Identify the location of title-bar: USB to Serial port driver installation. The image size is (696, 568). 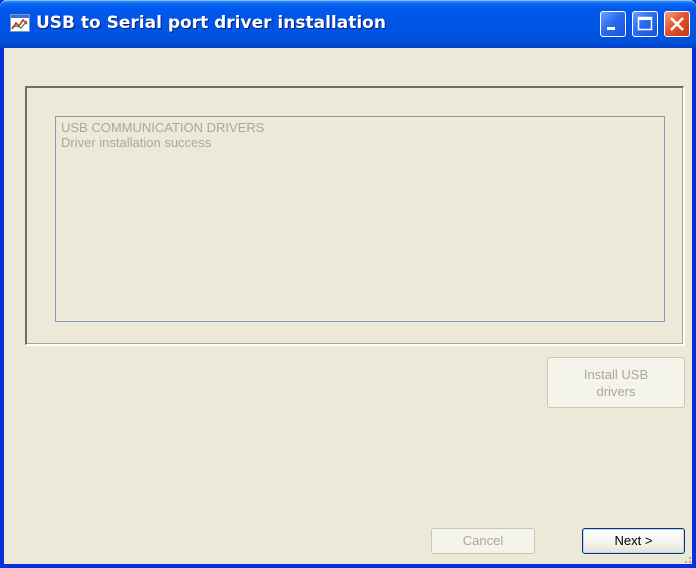
(348, 24).